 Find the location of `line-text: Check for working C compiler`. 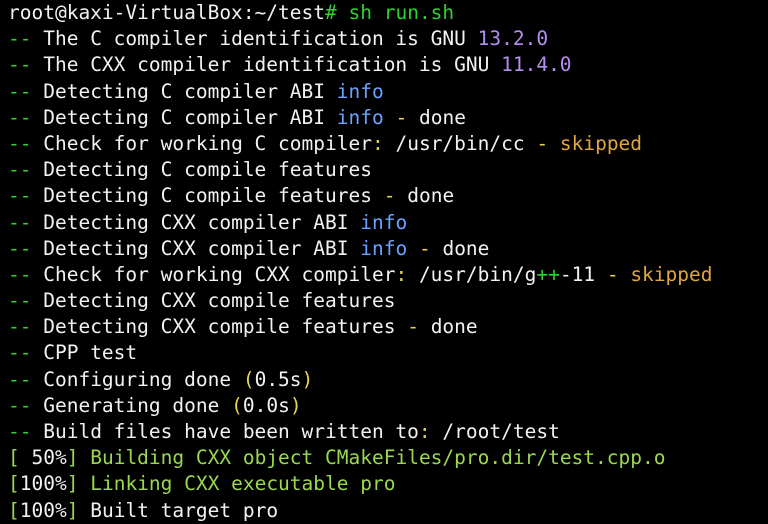

line-text: Check for working C compiler is located at coordinates (207, 143).